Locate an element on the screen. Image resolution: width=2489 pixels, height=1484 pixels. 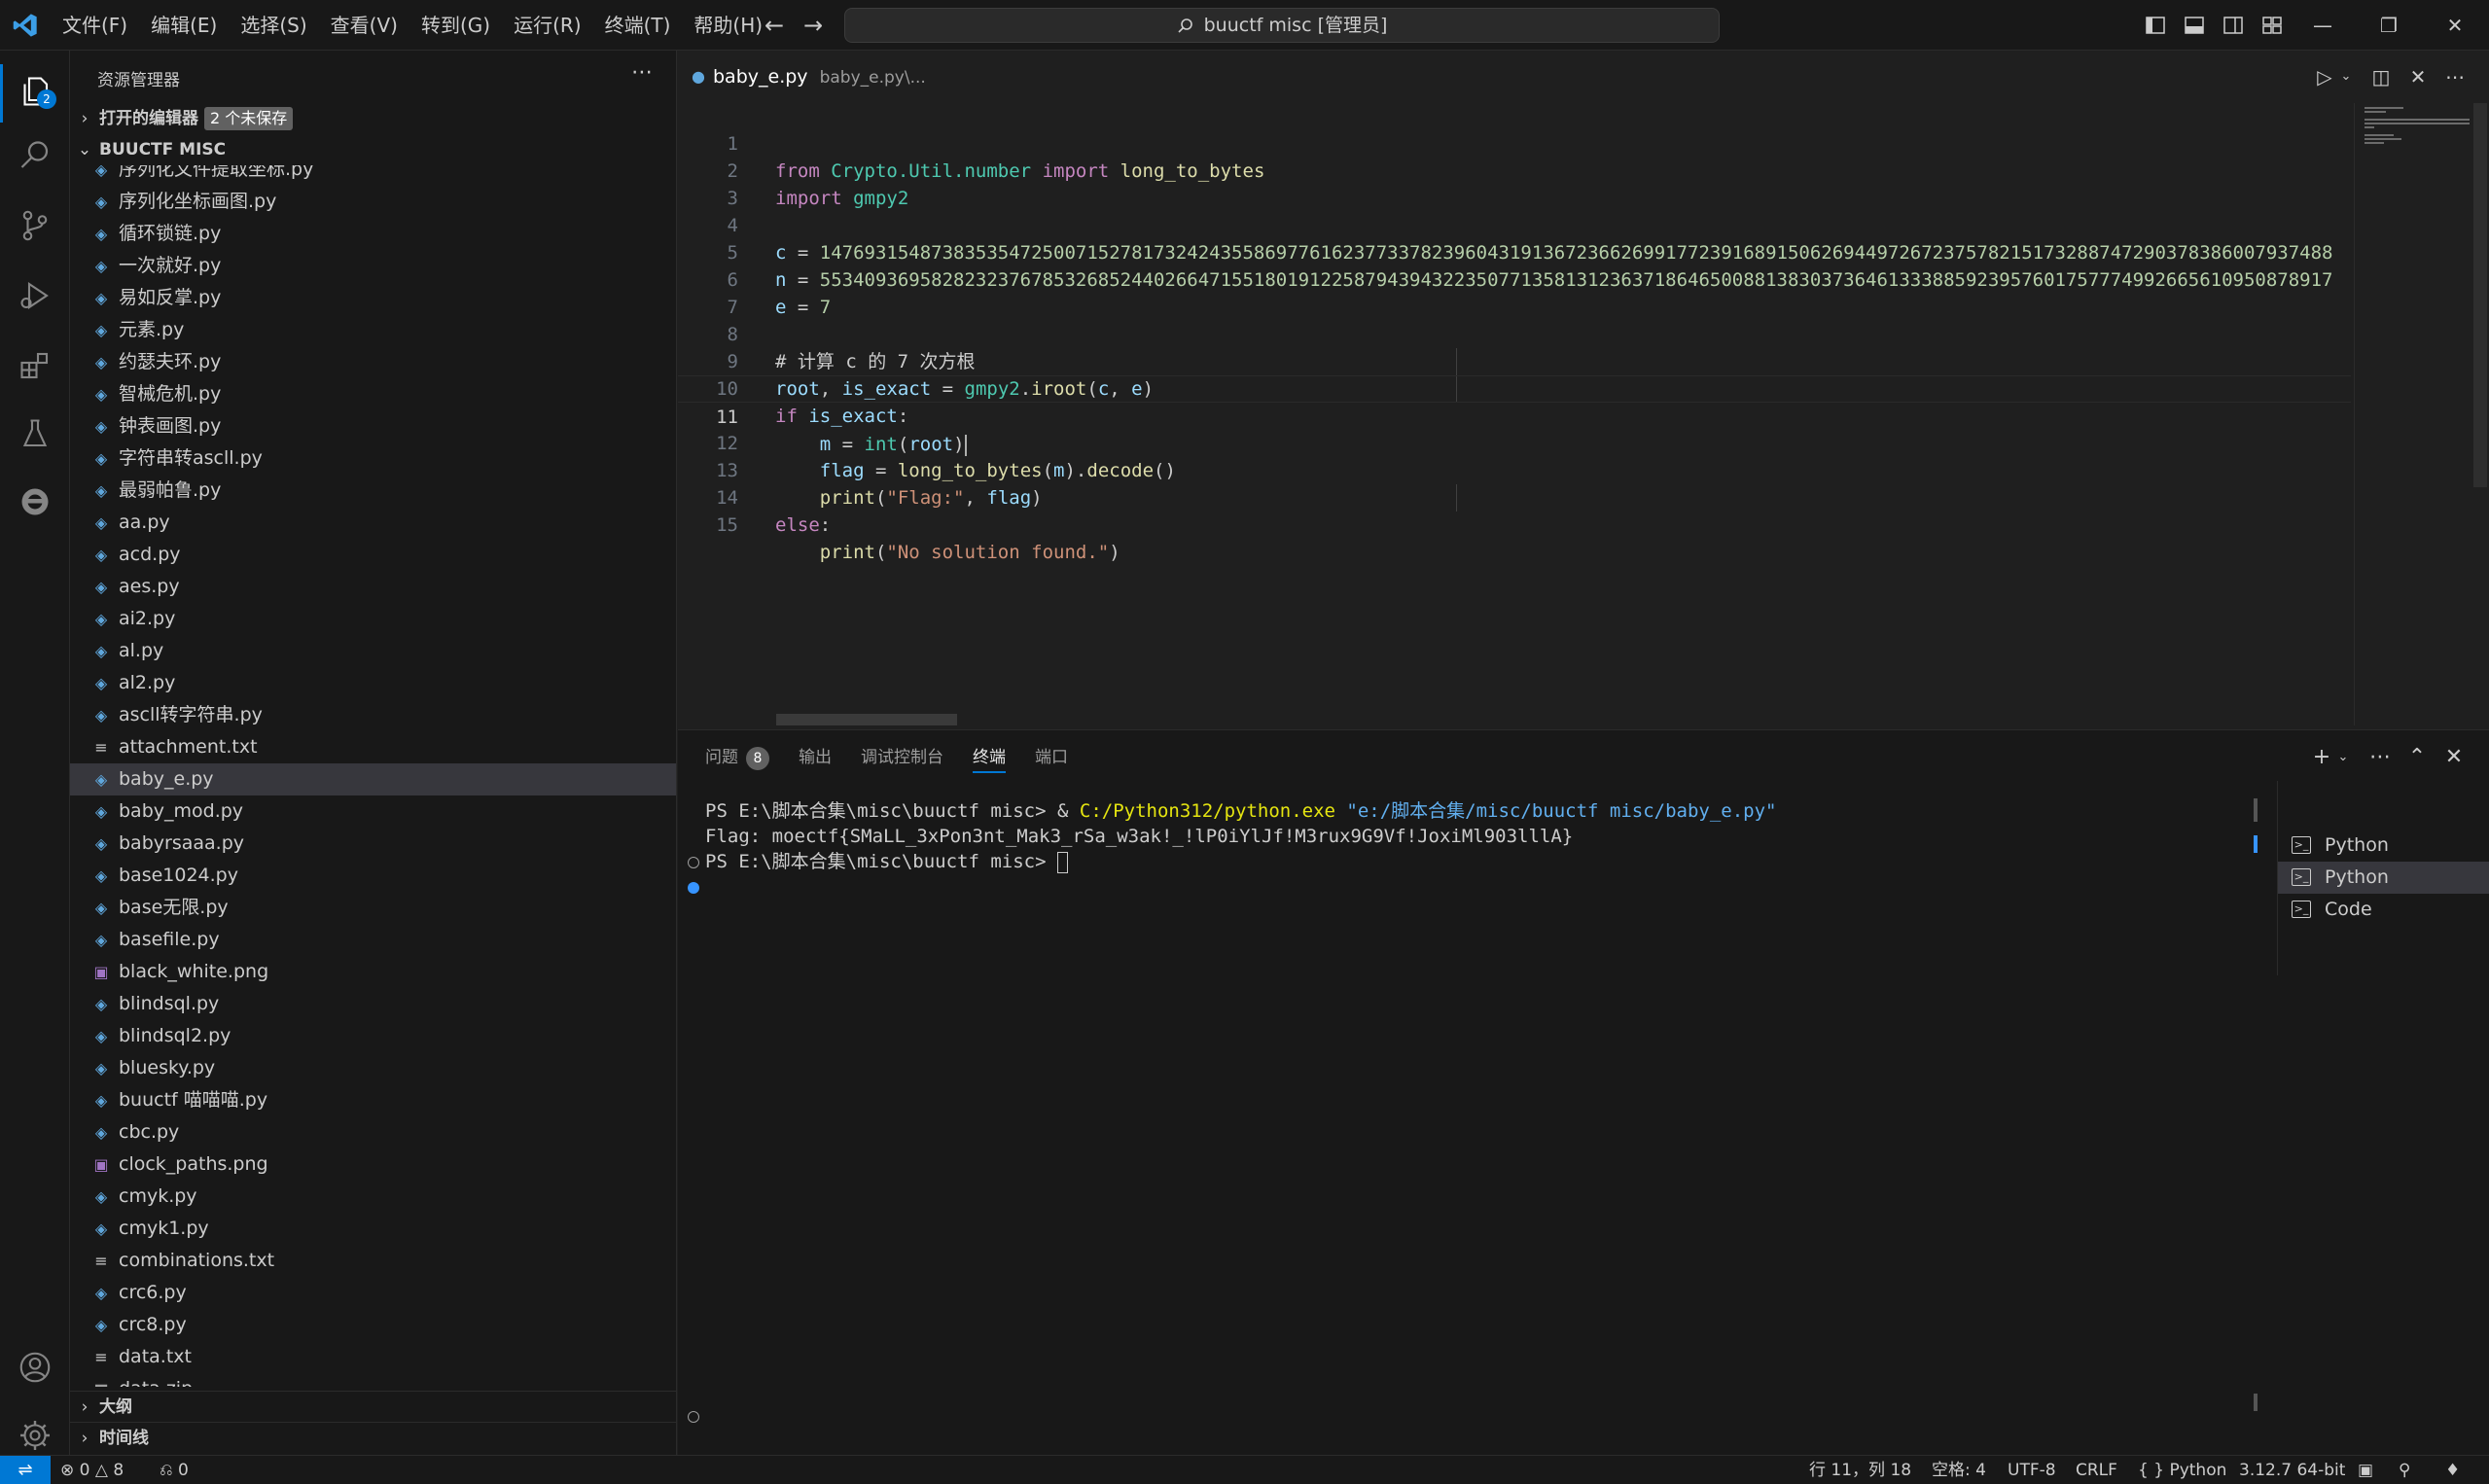
file-item: ◈ cmyk1.py is located at coordinates (373, 1229).